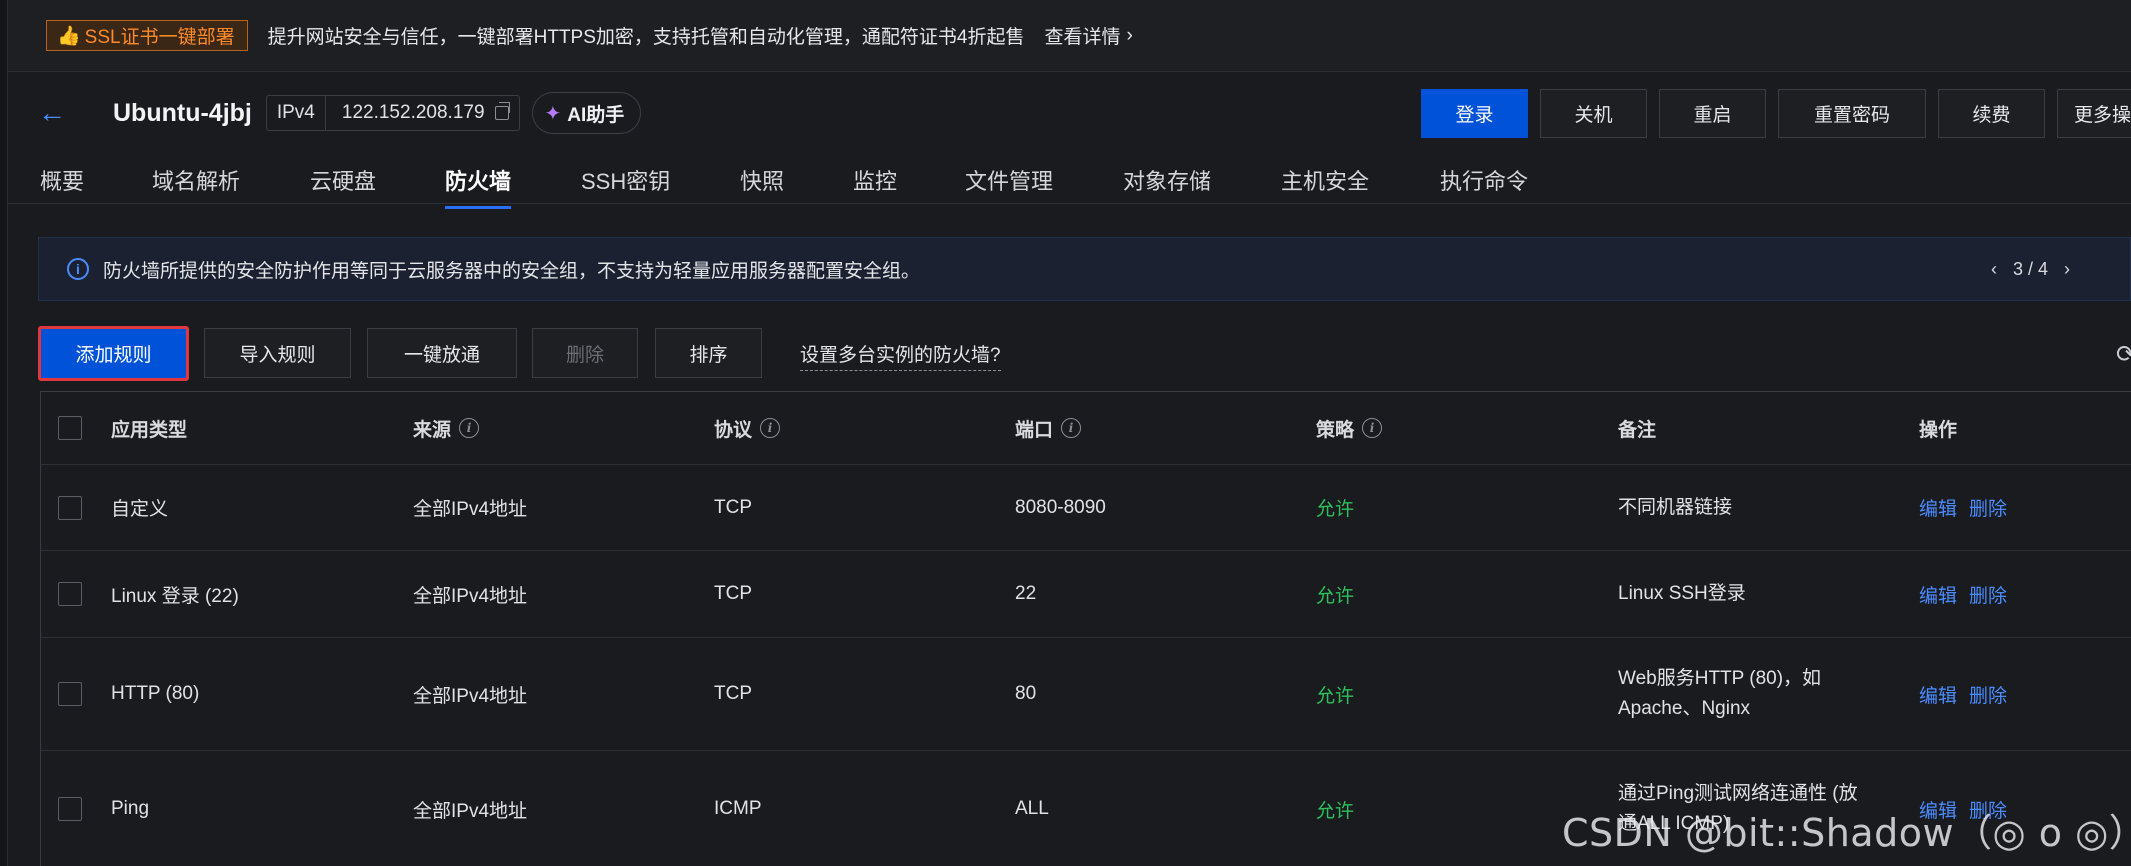 The image size is (2131, 866). What do you see at coordinates (625, 185) in the screenshot?
I see `tab-ssh-keys: SSH密钥` at bounding box center [625, 185].